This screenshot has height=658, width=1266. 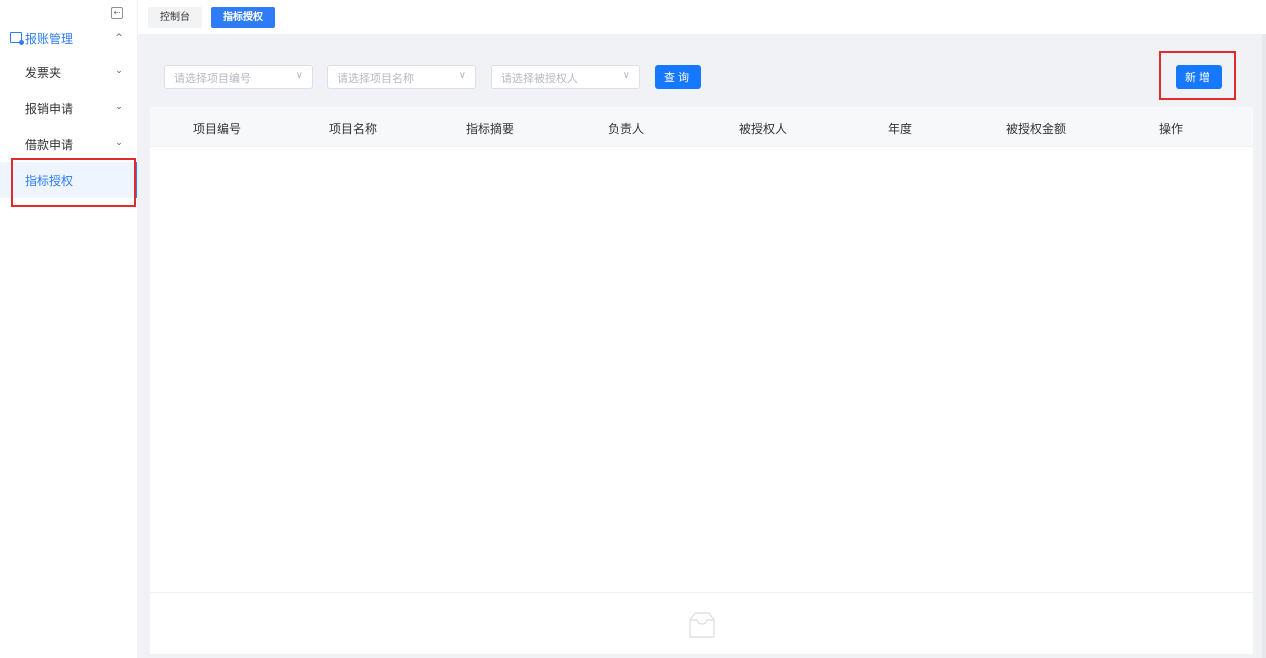 I want to click on column-header-owner: 负责人, so click(x=625, y=129).